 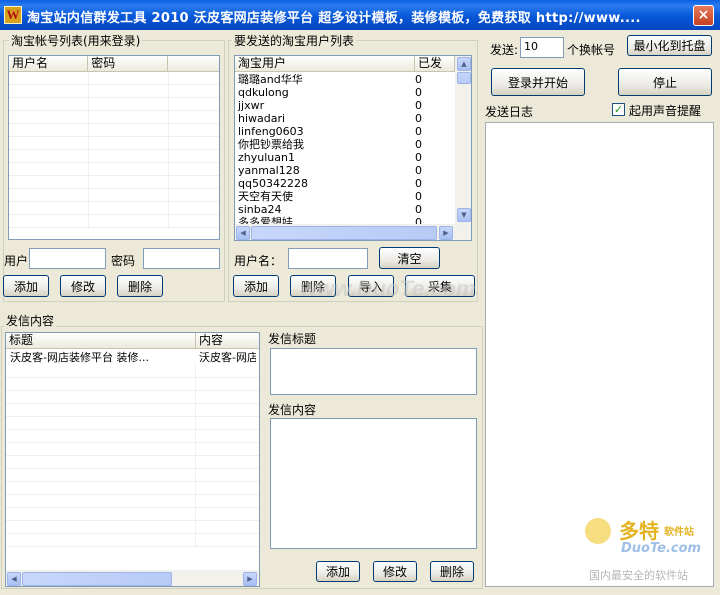 I want to click on target-user-cell: 天空有天使, so click(x=265, y=196).